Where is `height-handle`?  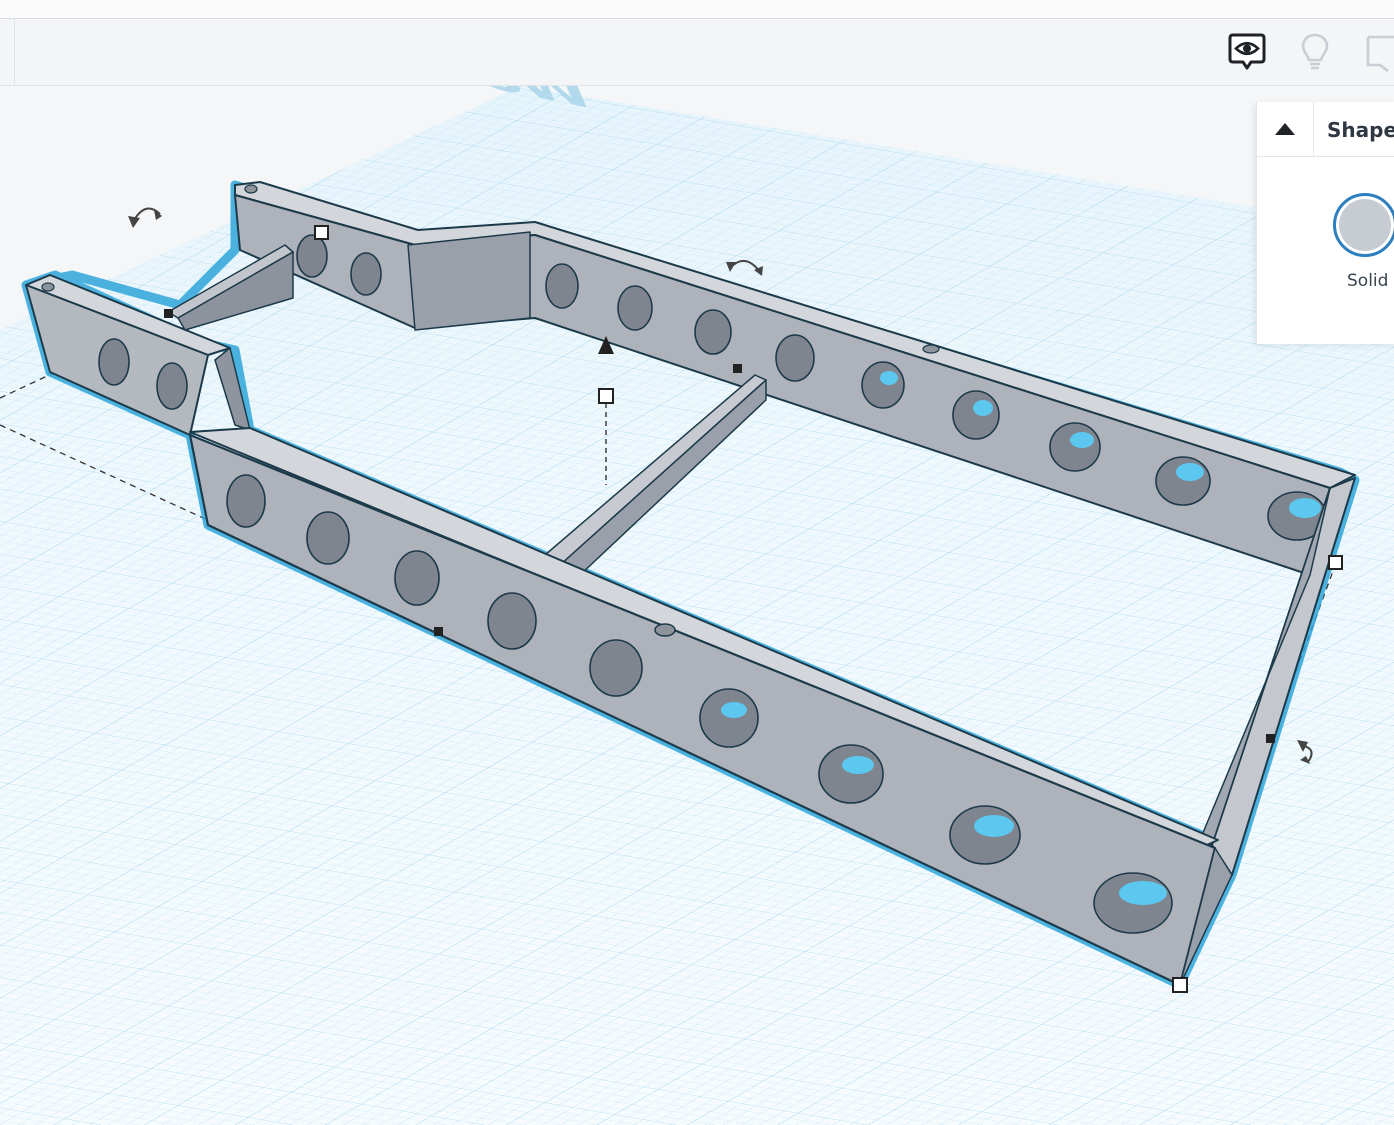 height-handle is located at coordinates (606, 396).